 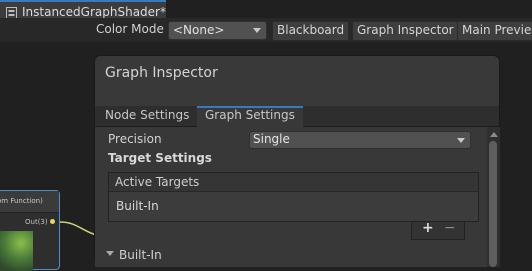 What do you see at coordinates (438, 230) in the screenshot?
I see `list-footer: + −` at bounding box center [438, 230].